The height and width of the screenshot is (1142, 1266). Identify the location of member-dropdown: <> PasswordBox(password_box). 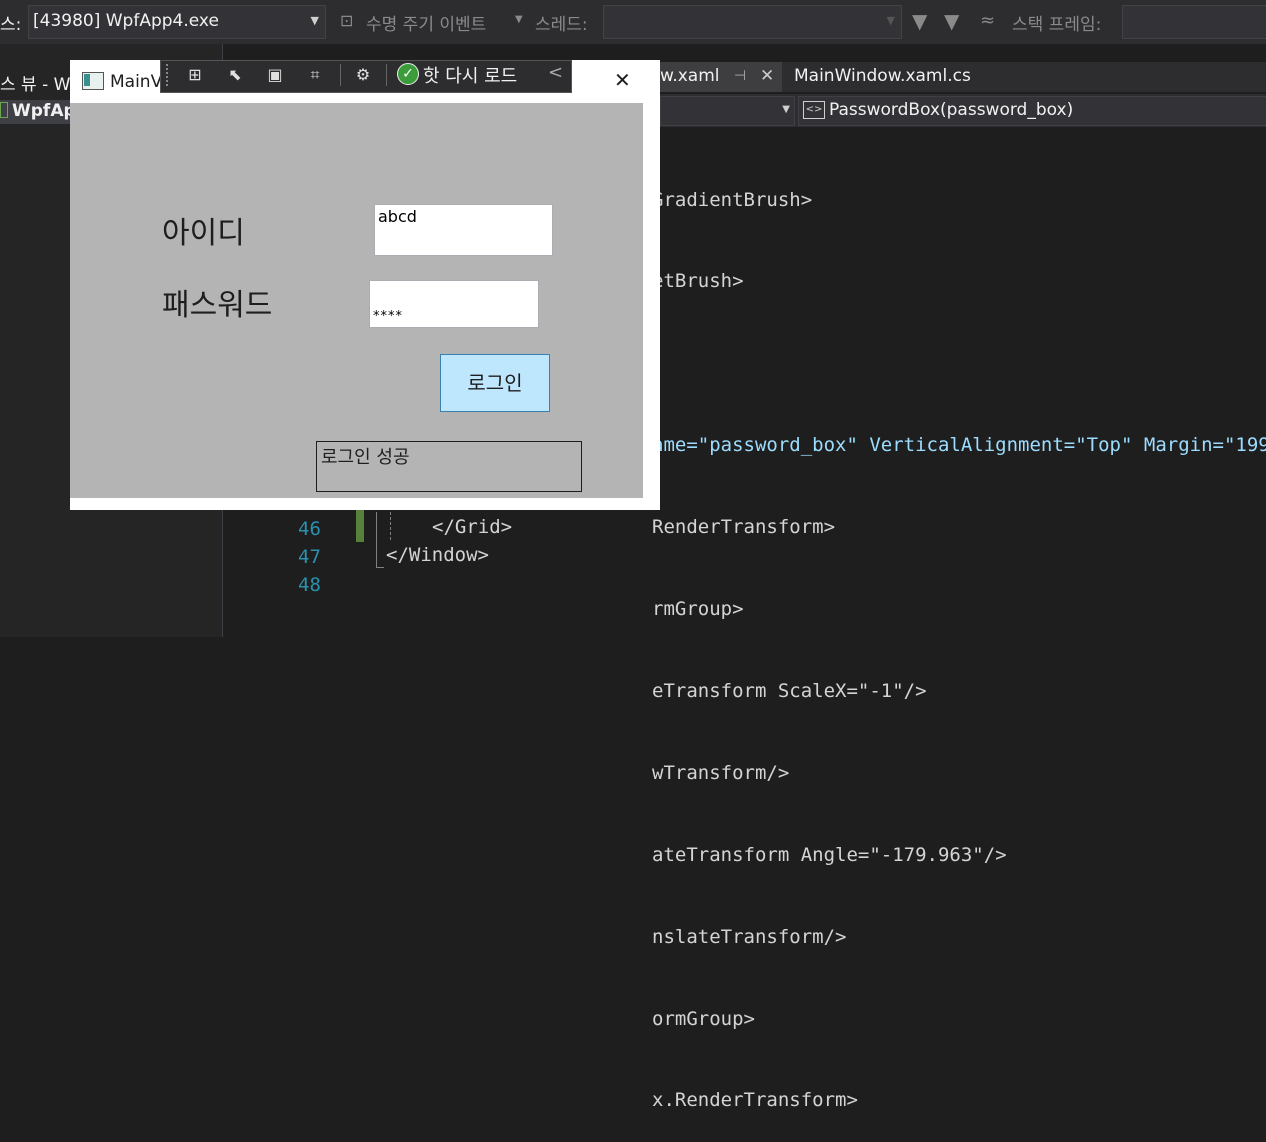
(1032, 111).